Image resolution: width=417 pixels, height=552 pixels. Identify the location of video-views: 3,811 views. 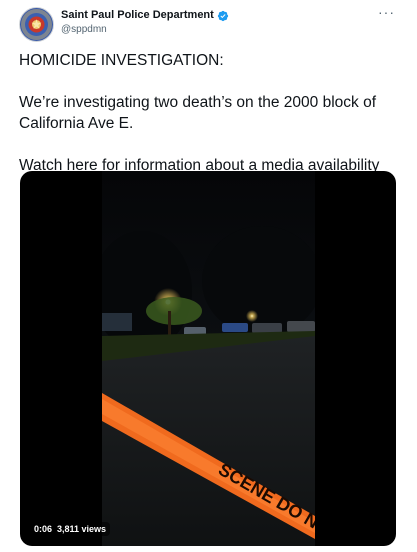
(82, 529).